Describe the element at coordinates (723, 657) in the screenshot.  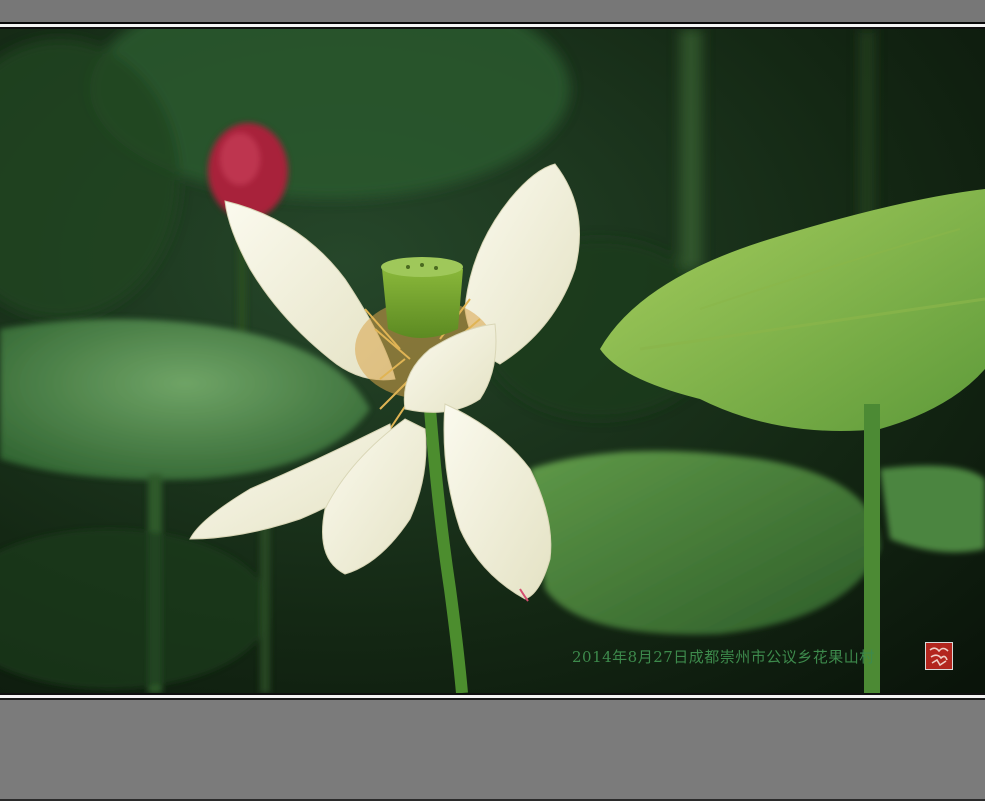
I see `photo-caption: 2014年8月27日成都崇州市公议乡花果山村` at that location.